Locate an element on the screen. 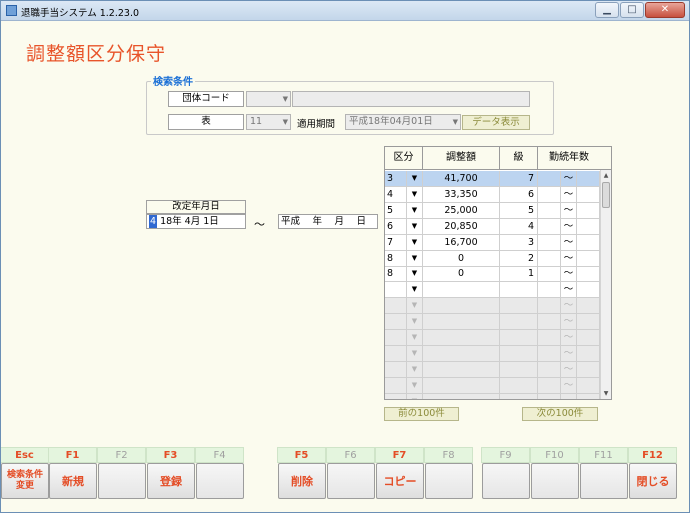  table-row: 3 ▼ 41,700 7 ～ is located at coordinates (492, 179).